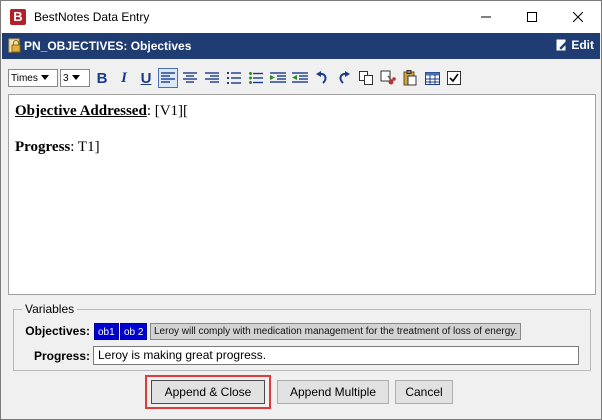  What do you see at coordinates (24, 78) in the screenshot?
I see `font-family-value: Times` at bounding box center [24, 78].